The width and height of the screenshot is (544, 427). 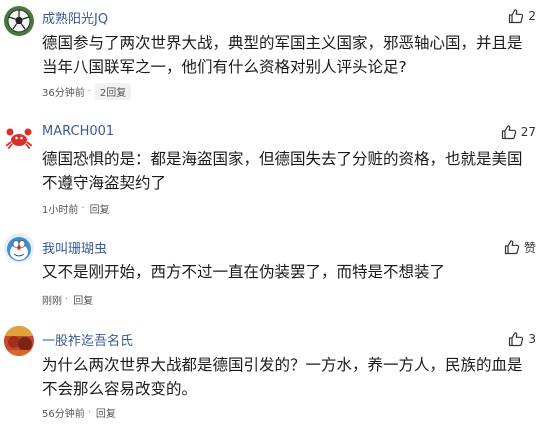 I want to click on username: 我叫珊瑚虫, so click(x=74, y=247).